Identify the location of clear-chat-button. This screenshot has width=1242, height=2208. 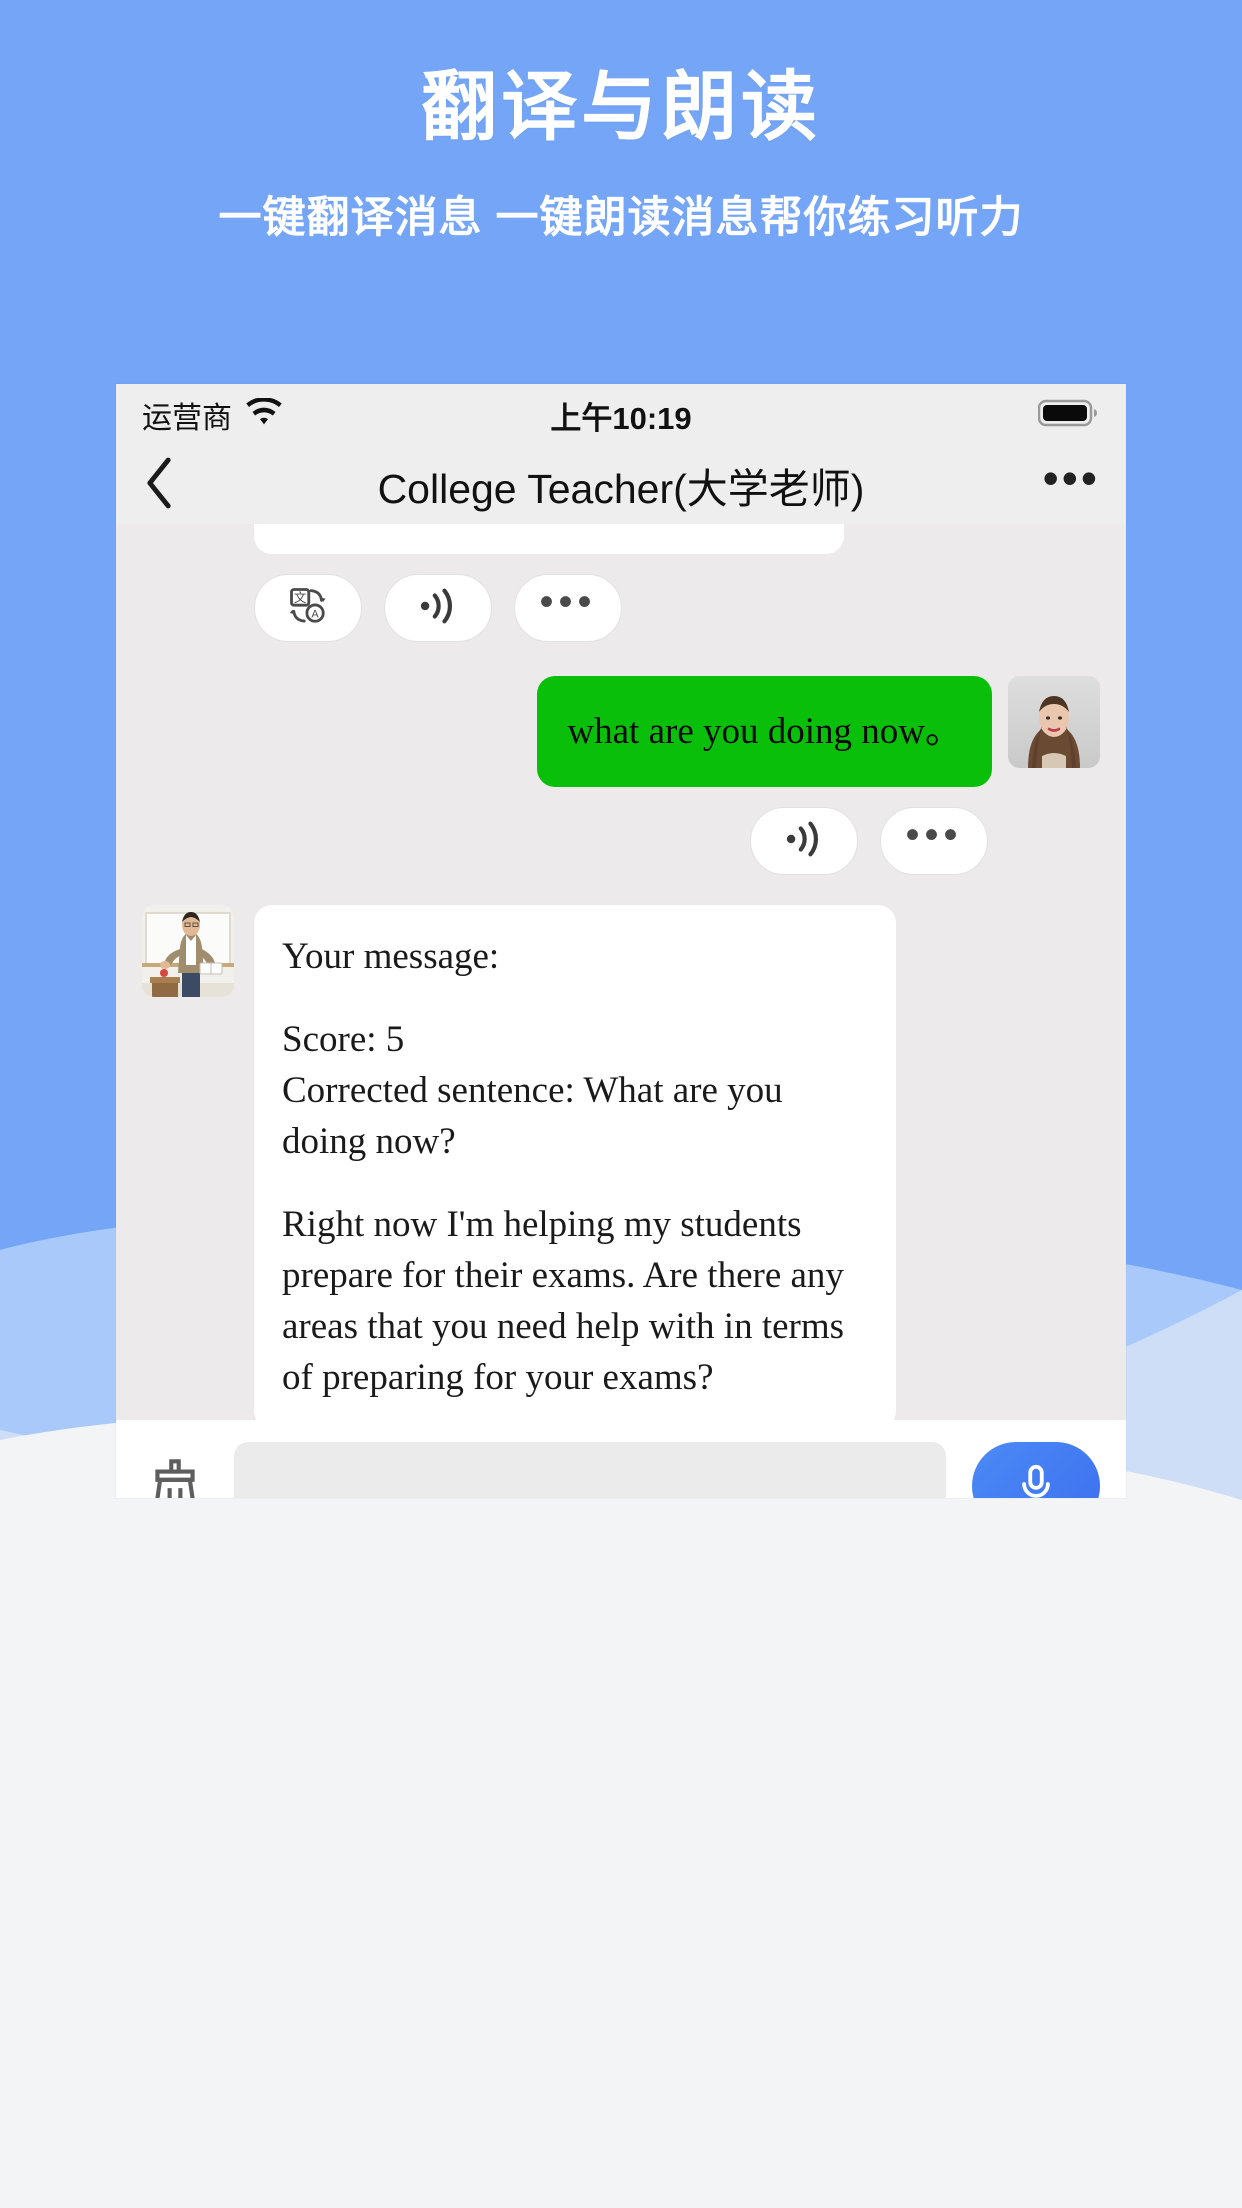
(175, 1475).